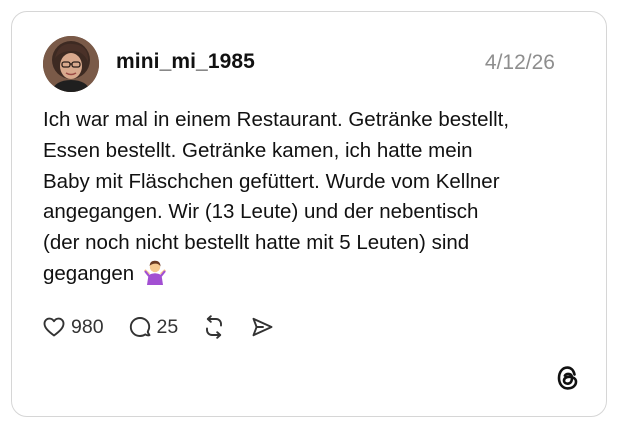 This screenshot has width=620, height=430. Describe the element at coordinates (568, 378) in the screenshot. I see `threads-logo` at that location.